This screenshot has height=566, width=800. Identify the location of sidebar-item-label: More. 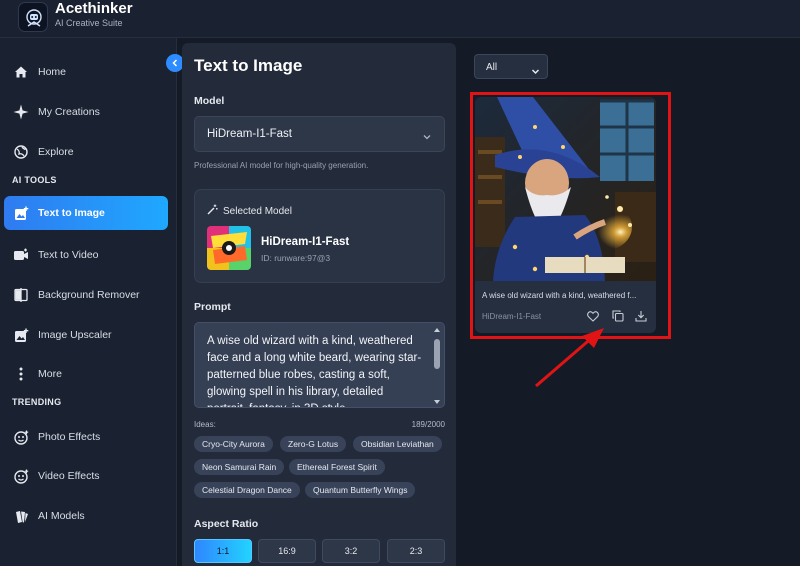
(50, 374).